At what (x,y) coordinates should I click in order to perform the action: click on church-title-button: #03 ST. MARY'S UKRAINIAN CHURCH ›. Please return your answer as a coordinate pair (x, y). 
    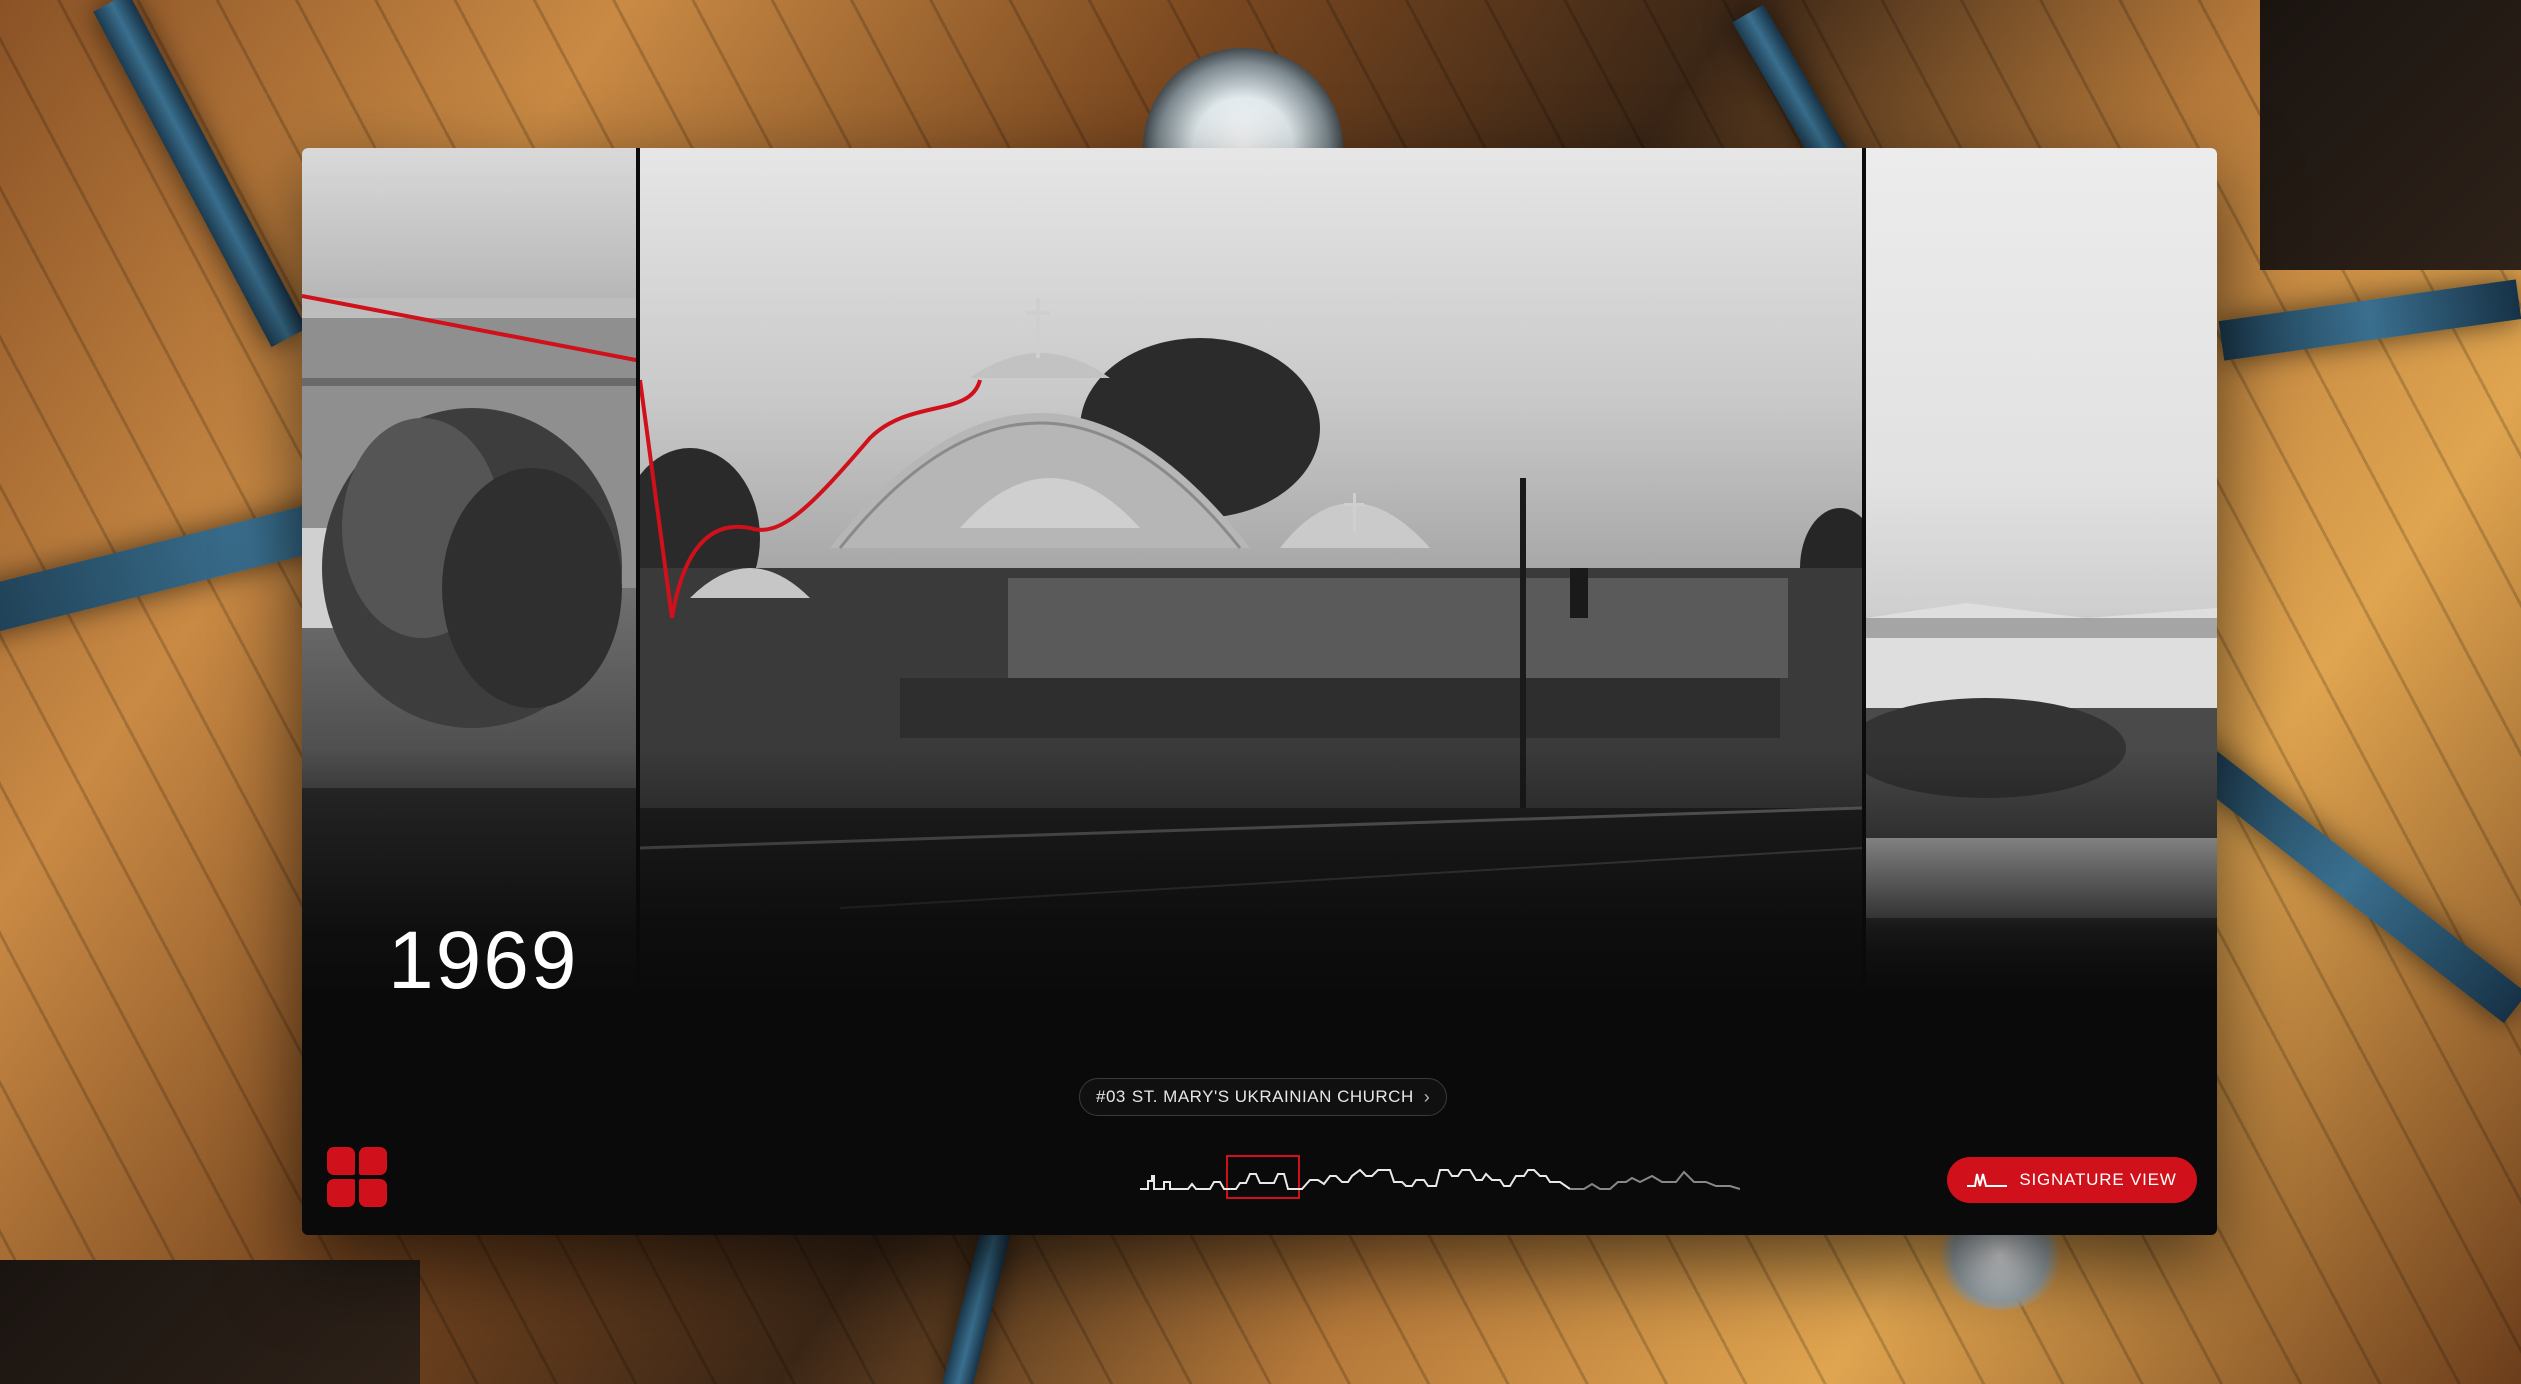
    Looking at the image, I should click on (1263, 1097).